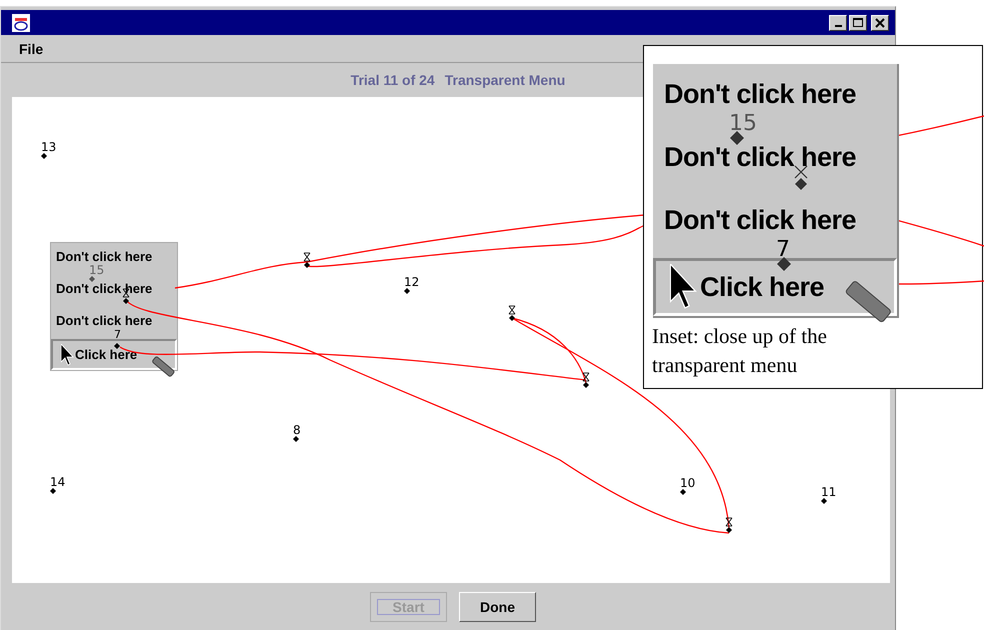 Image resolution: width=984 pixels, height=630 pixels. Describe the element at coordinates (392, 80) in the screenshot. I see `trial-counter: Trial 11 of 24` at that location.